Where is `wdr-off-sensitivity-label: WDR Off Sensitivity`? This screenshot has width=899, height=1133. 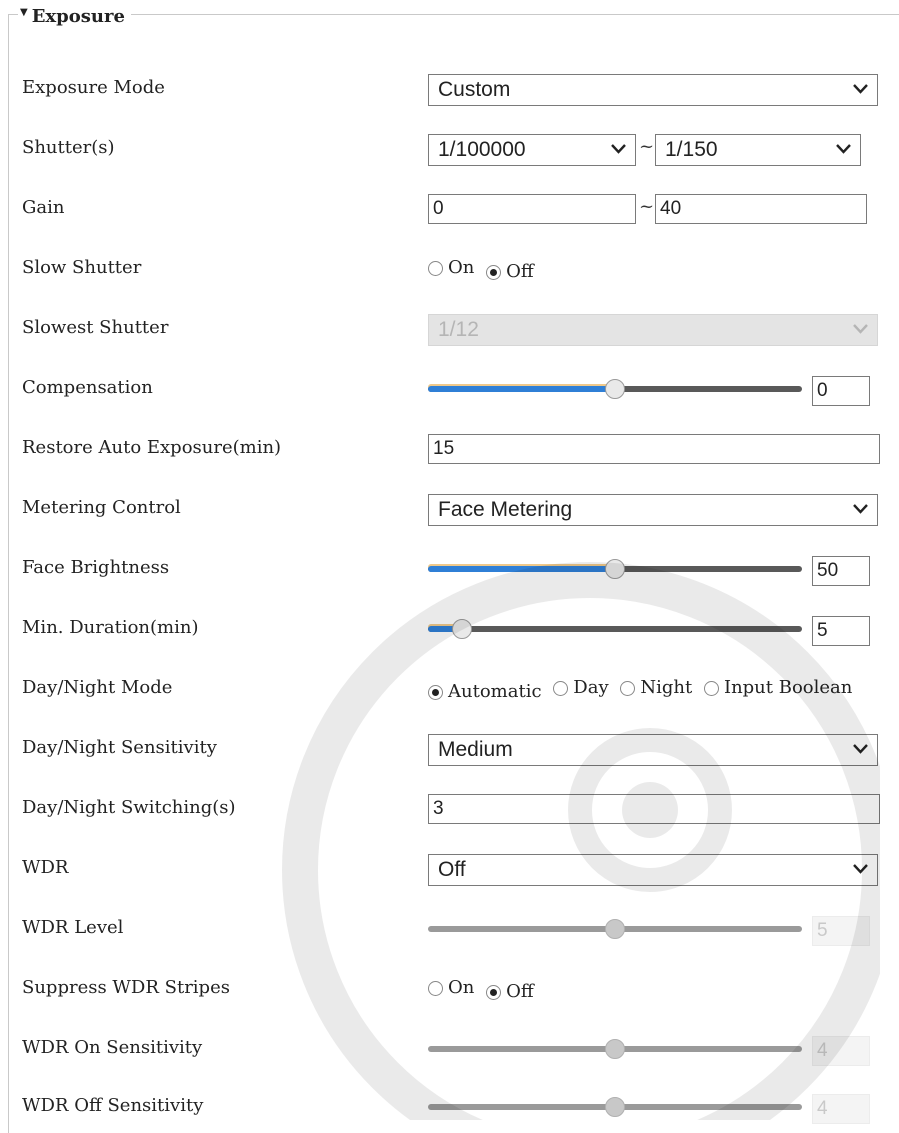 wdr-off-sensitivity-label: WDR Off Sensitivity is located at coordinates (113, 1105).